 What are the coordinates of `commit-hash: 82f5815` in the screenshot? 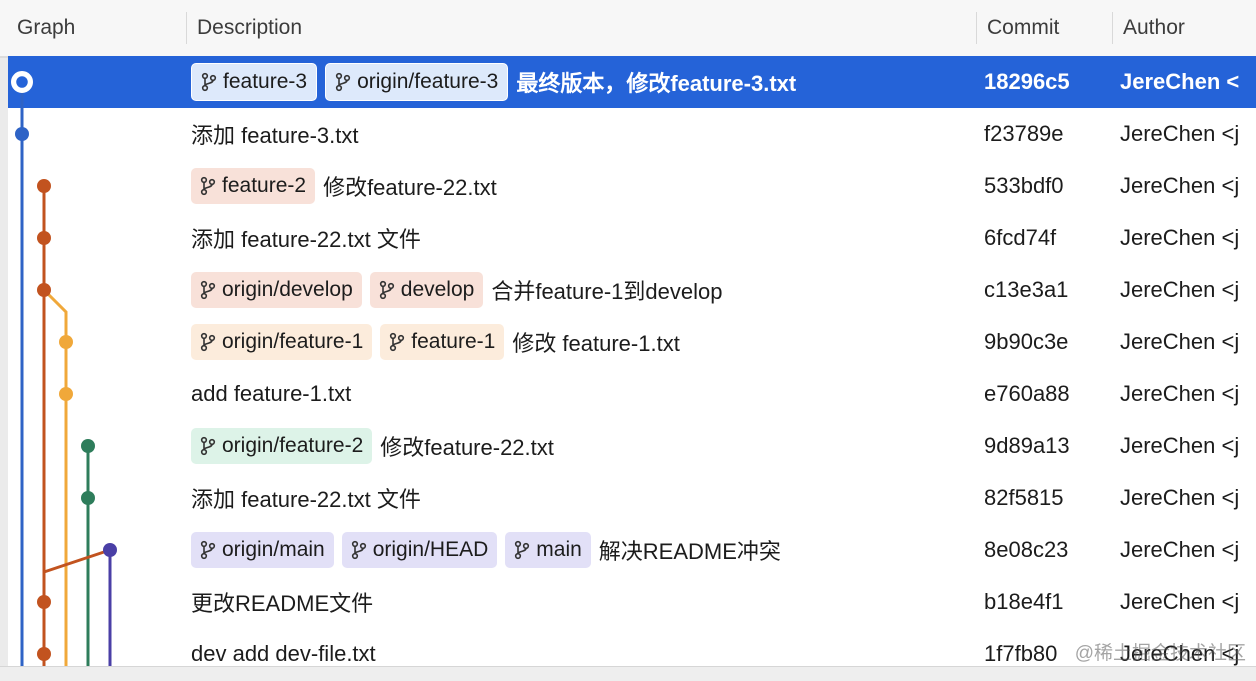 It's located at (1024, 497).